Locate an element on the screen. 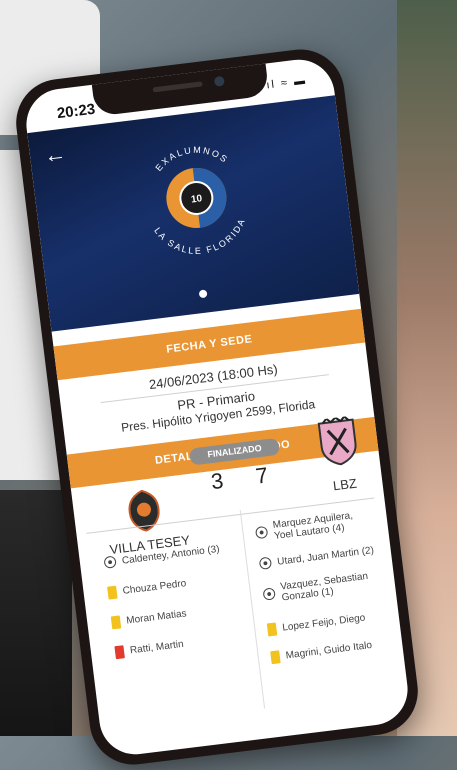 The width and height of the screenshot is (457, 770). background-dark-object is located at coordinates (36, 613).